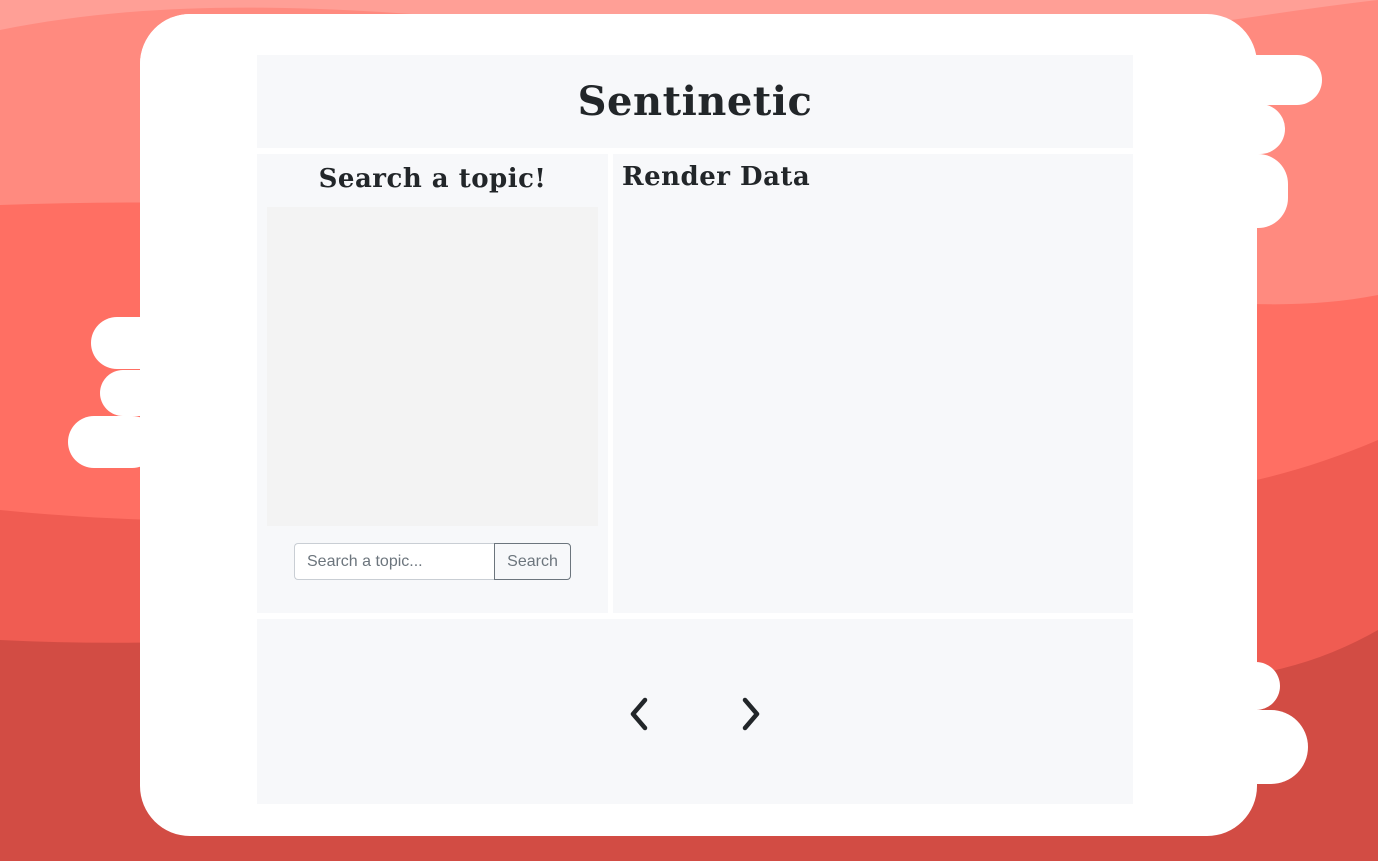 This screenshot has height=861, width=1378. I want to click on carousel-nav-panel, so click(695, 711).